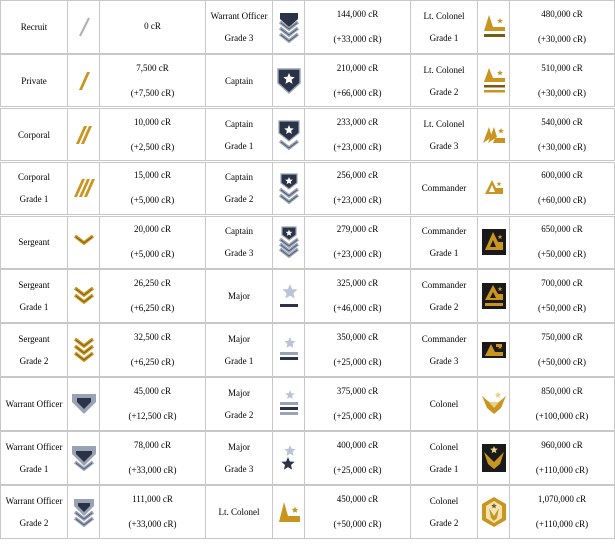  What do you see at coordinates (239, 27) in the screenshot?
I see `rank-name: Warrant Officer Grade 3` at bounding box center [239, 27].